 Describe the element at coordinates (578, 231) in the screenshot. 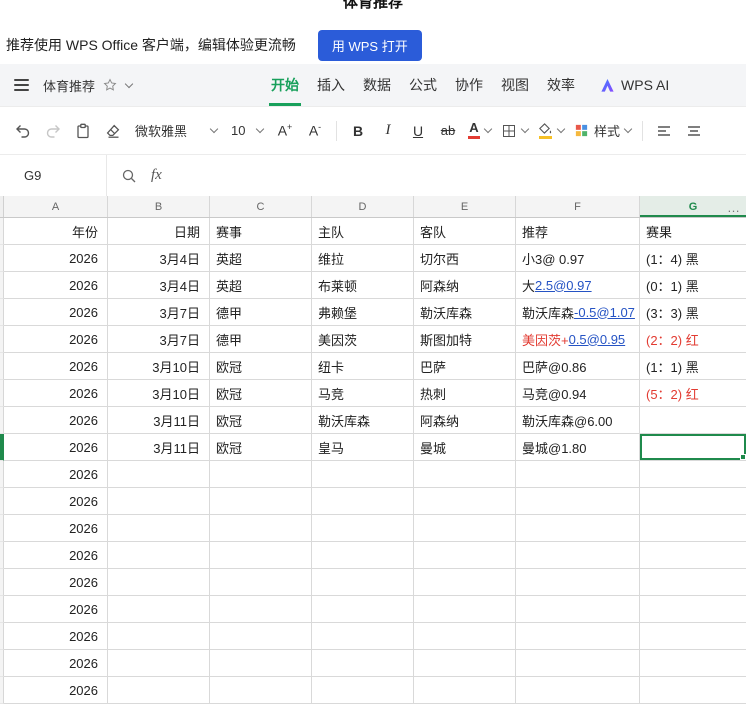

I see `header-cell-5: 推荐` at that location.